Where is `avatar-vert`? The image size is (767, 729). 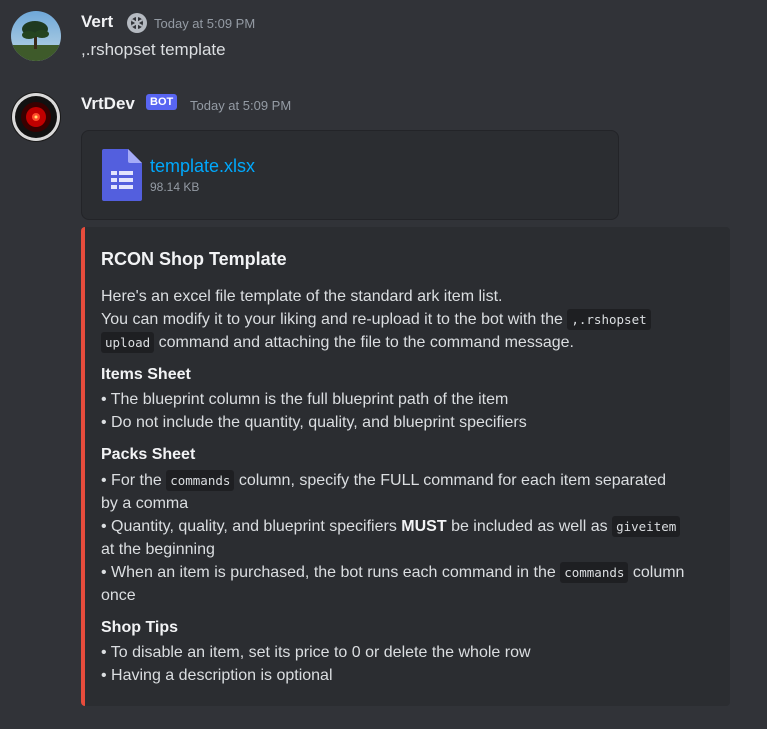 avatar-vert is located at coordinates (36, 36).